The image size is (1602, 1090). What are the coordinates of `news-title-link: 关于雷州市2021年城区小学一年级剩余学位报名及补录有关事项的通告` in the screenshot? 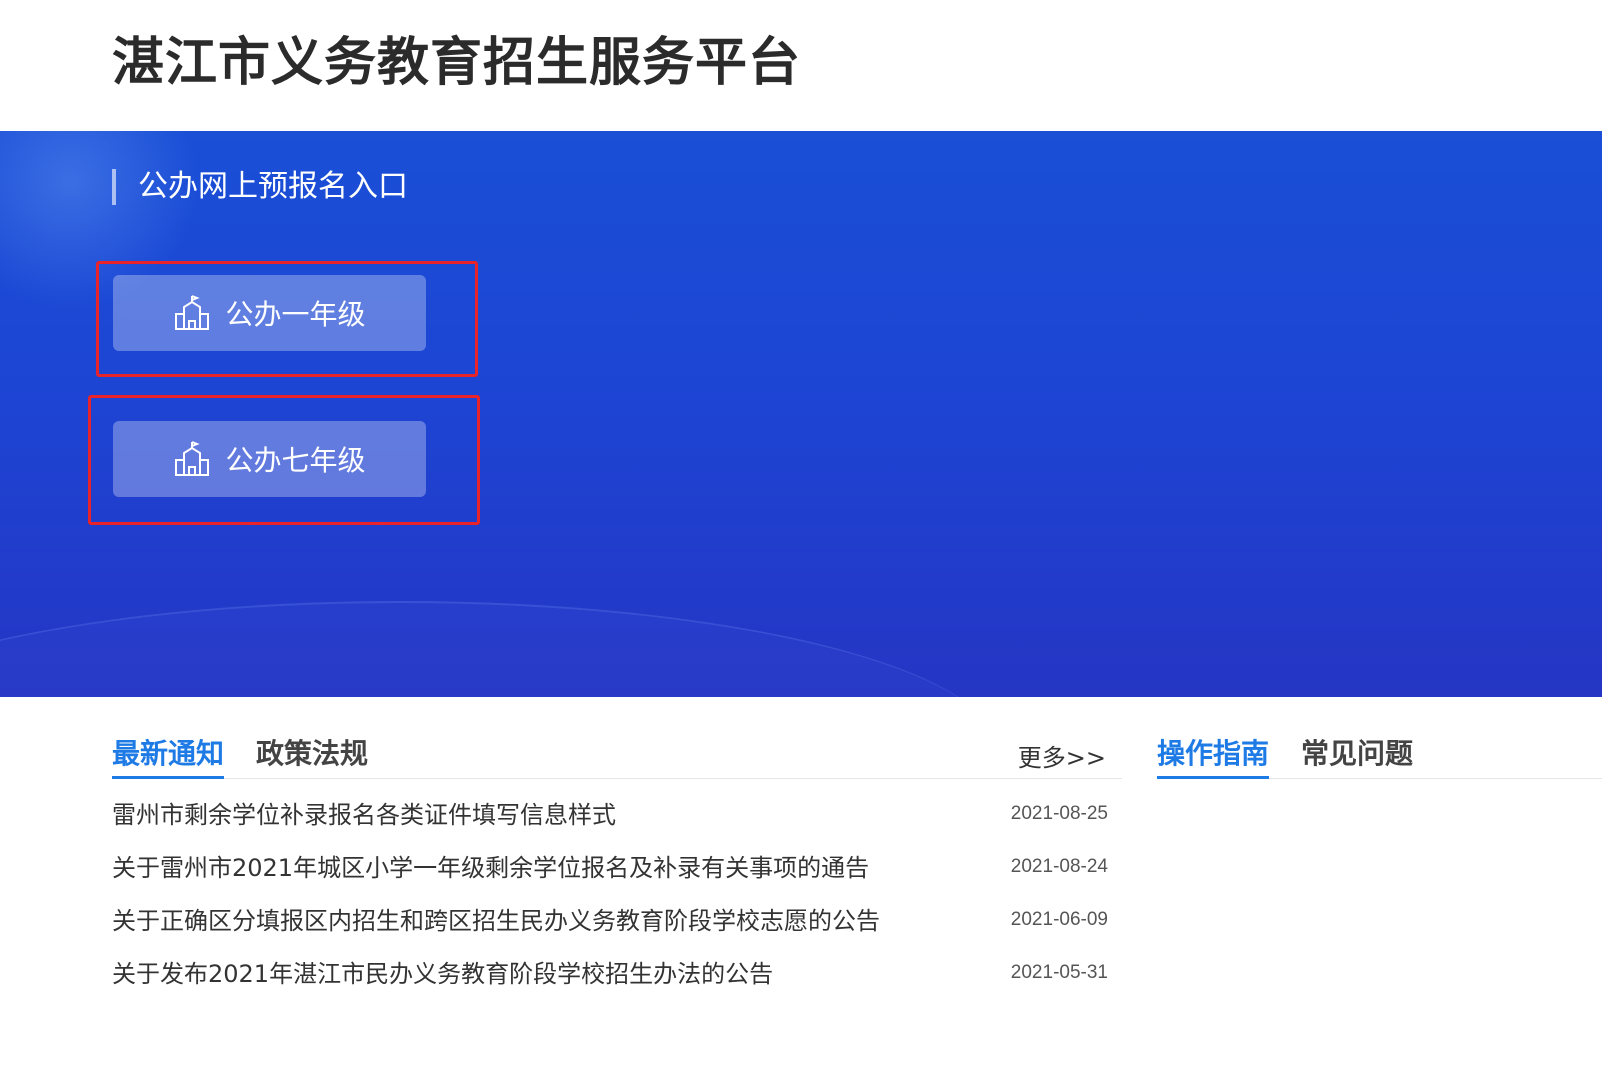 It's located at (490, 868).